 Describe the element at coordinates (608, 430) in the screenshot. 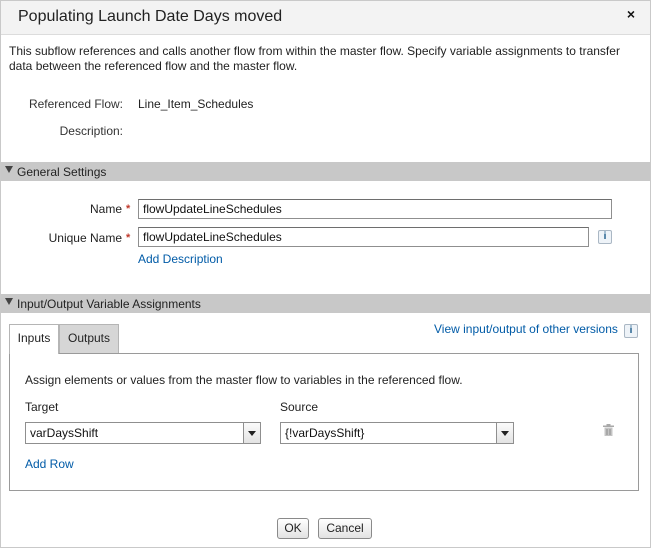

I see `delete-row-icon` at that location.